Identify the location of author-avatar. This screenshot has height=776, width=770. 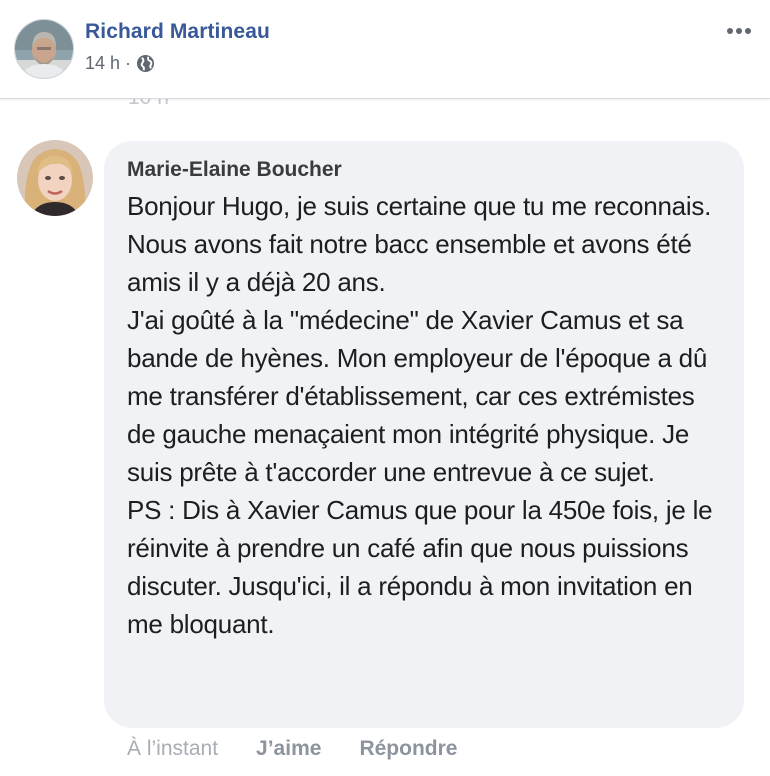
(44, 49).